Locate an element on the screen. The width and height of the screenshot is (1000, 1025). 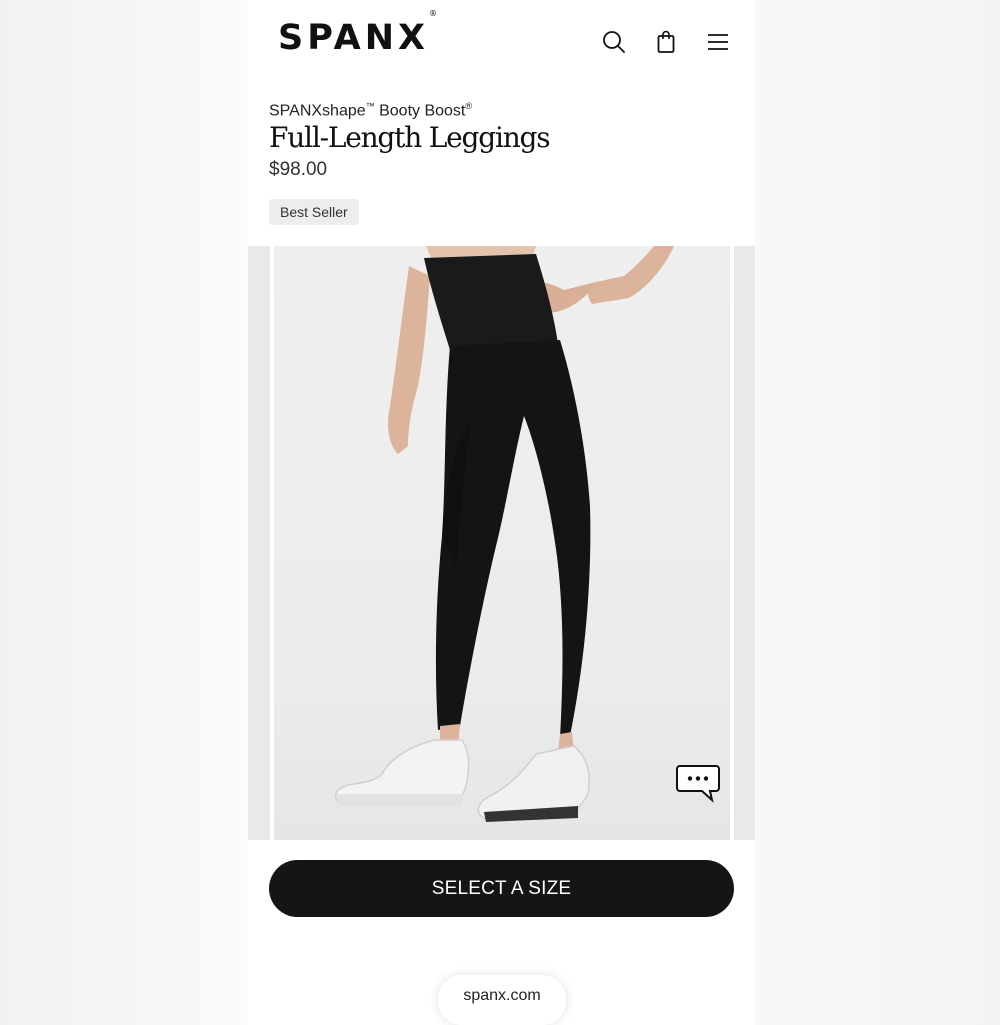
product-subtitle: SPANXshape™ Booty Boost® is located at coordinates (370, 110).